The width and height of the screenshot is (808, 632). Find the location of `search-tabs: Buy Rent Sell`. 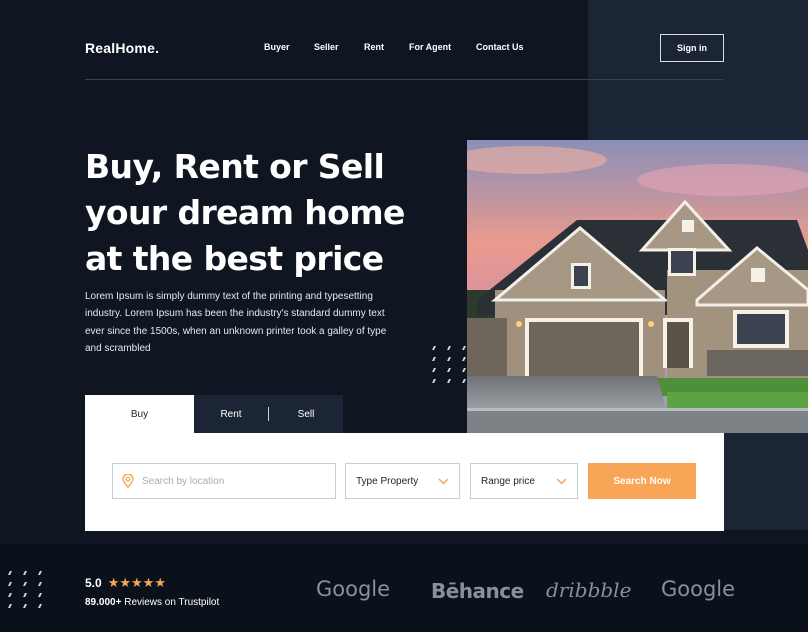

search-tabs: Buy Rent Sell is located at coordinates (214, 414).